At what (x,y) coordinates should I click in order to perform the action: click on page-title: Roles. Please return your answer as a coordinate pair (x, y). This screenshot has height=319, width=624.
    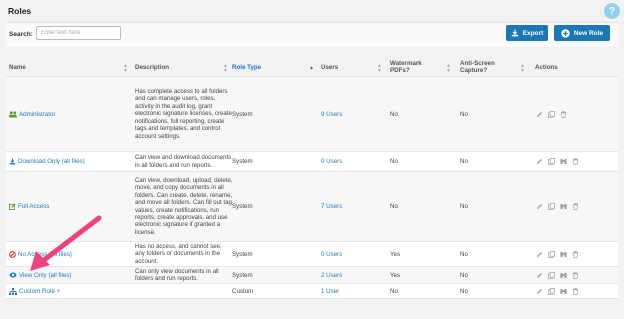
    Looking at the image, I should click on (20, 11).